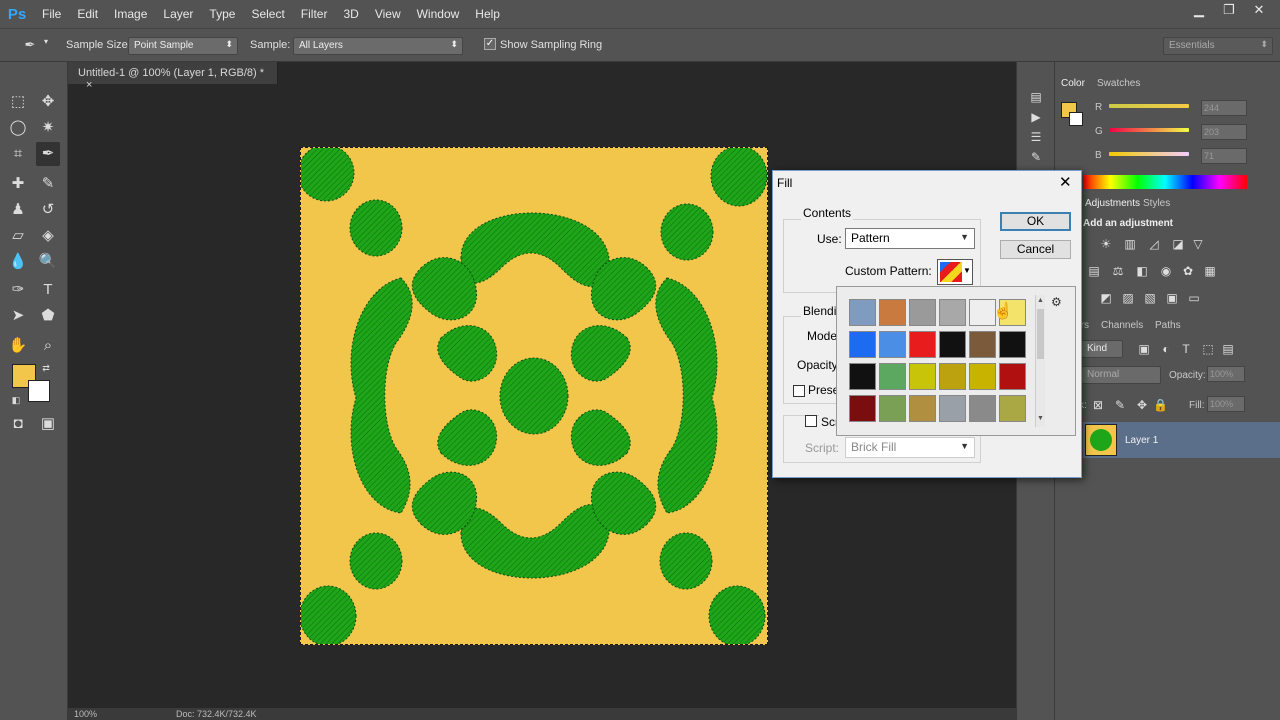 This screenshot has width=1280, height=720. I want to click on actions-panel-icon: ▶, so click(1036, 117).